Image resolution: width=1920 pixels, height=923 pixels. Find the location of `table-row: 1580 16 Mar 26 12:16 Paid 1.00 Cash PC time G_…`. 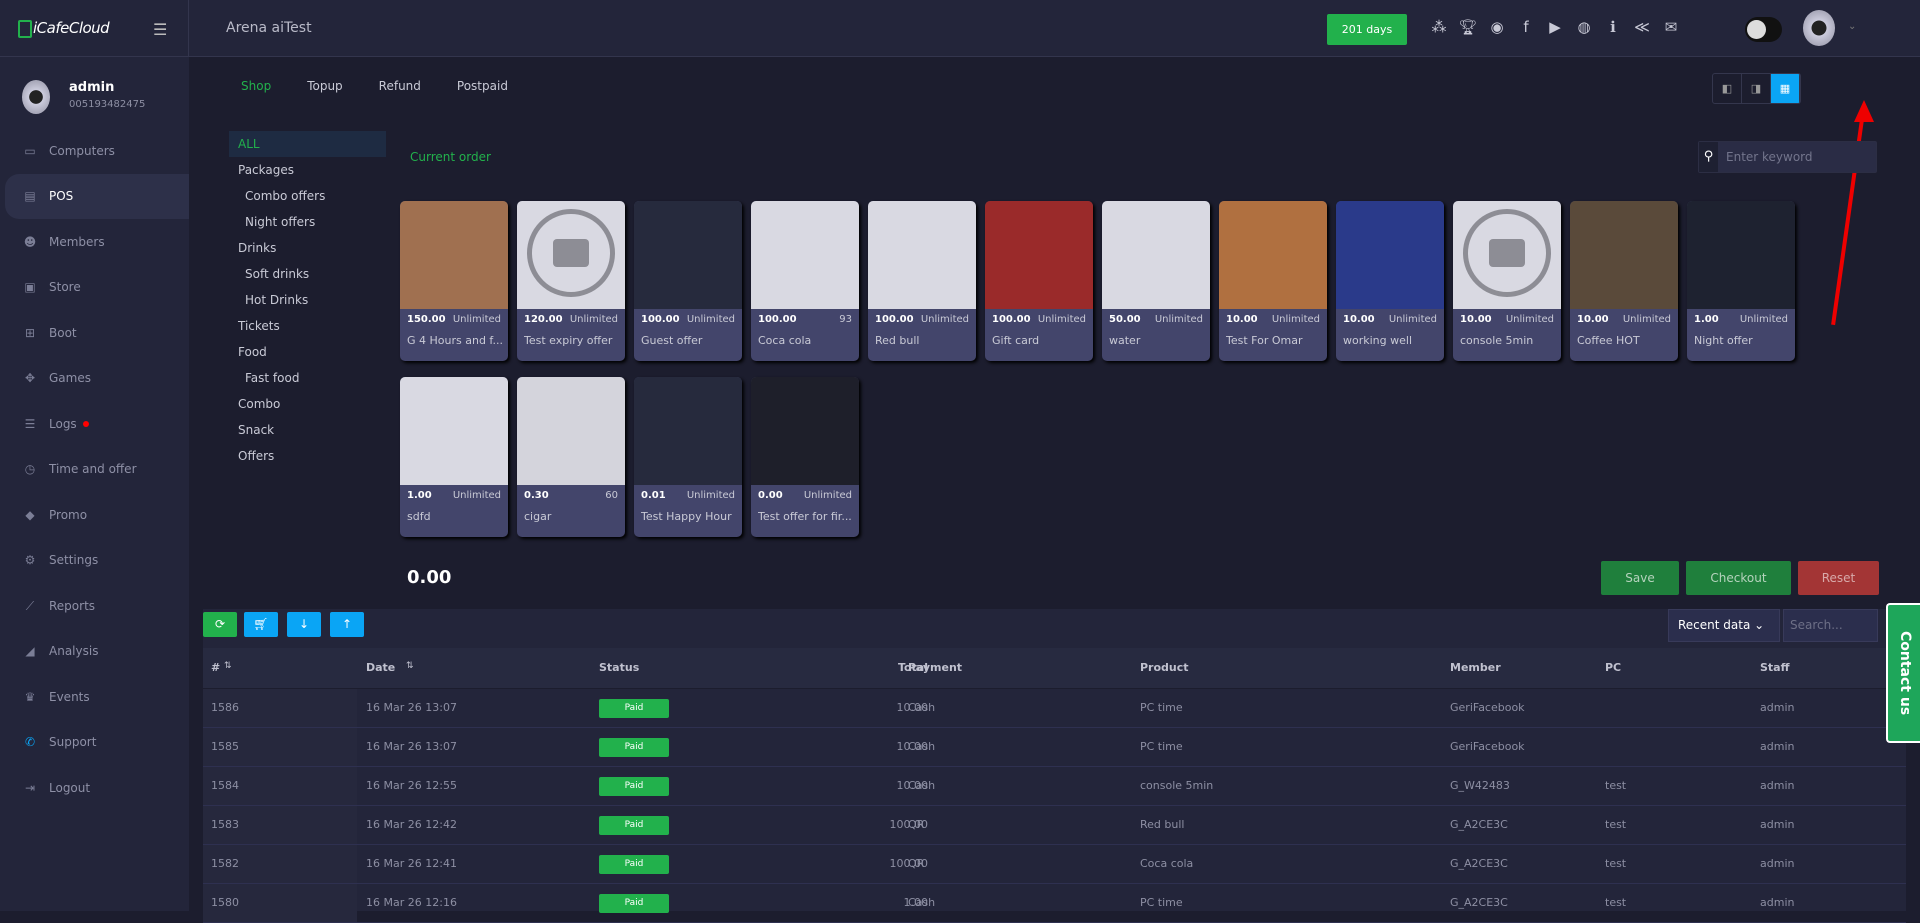

table-row: 1580 16 Mar 26 12:16 Paid 1.00 Cash PC time G_… is located at coordinates (1054, 903).